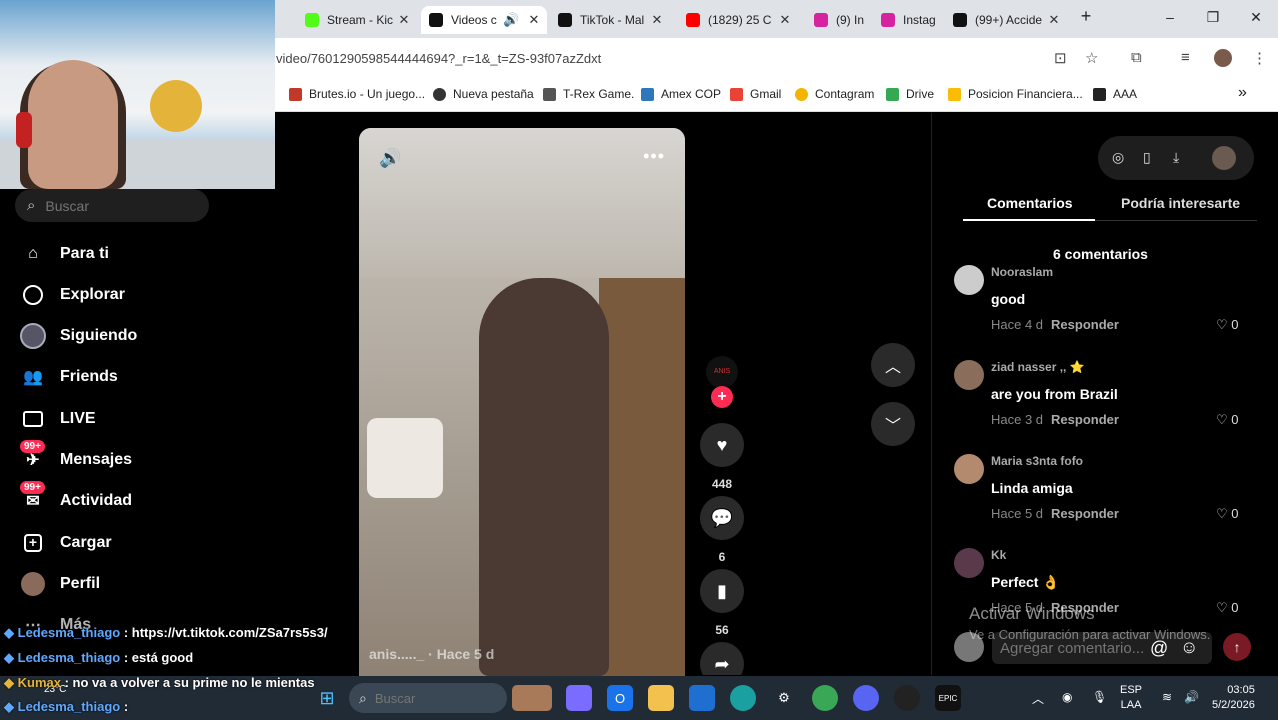 This screenshot has height=720, width=1278. What do you see at coordinates (1213, 17) in the screenshot?
I see `maximize-button: ❐` at bounding box center [1213, 17].